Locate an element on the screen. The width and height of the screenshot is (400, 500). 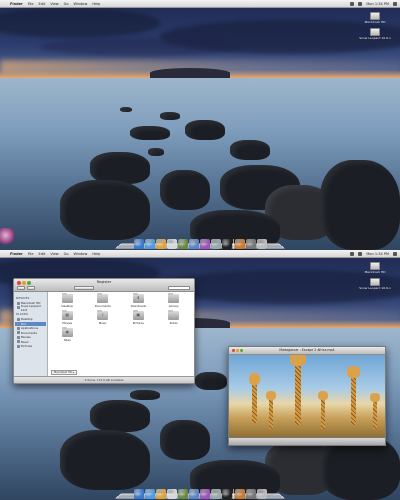
folder-item: Public is located at coordinates (174, 318).